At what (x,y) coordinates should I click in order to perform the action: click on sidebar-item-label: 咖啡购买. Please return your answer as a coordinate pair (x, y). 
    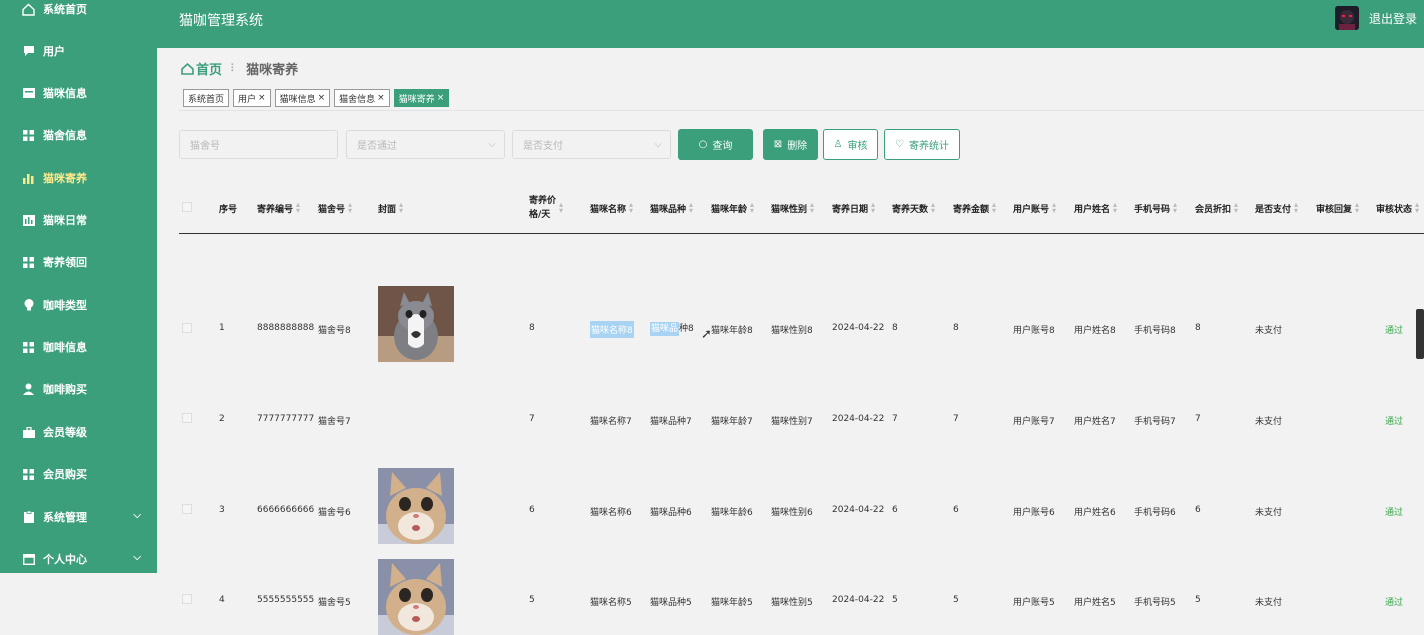
    Looking at the image, I should click on (65, 389).